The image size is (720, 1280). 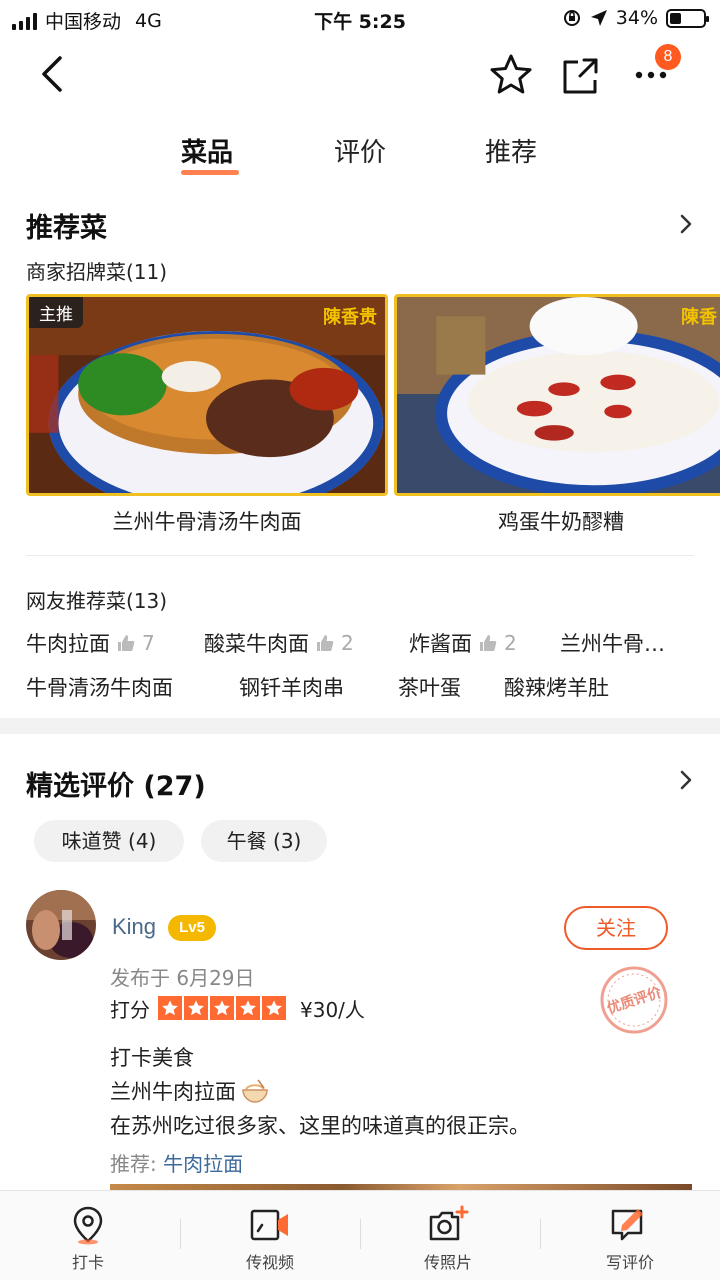 What do you see at coordinates (54, 74) in the screenshot?
I see `back-icon` at bounding box center [54, 74].